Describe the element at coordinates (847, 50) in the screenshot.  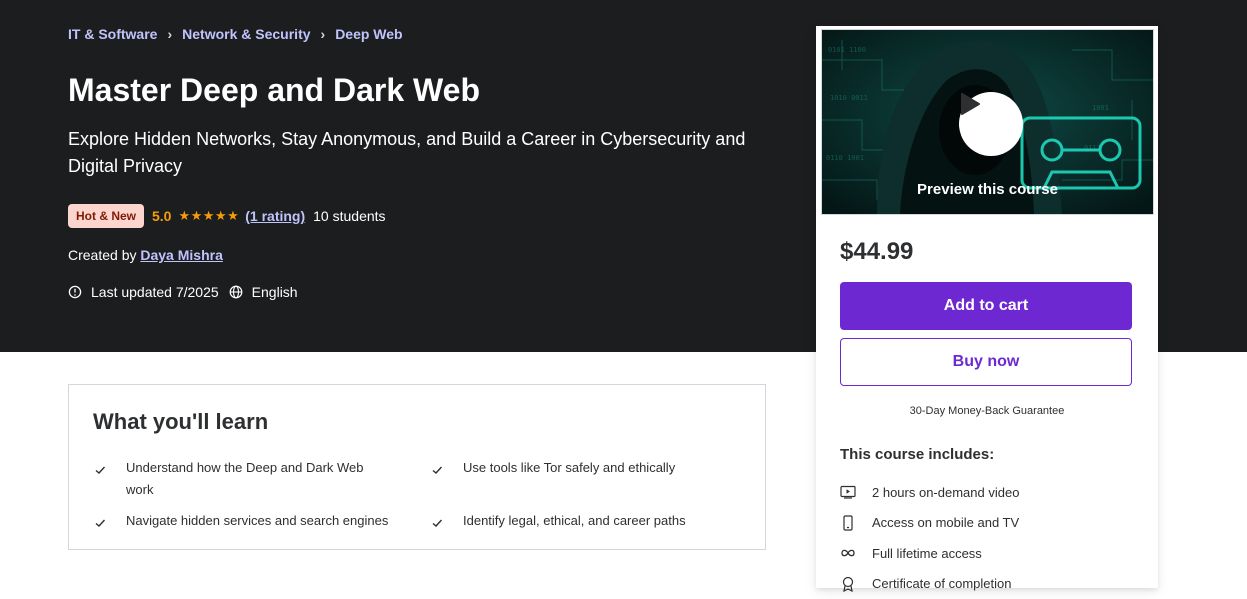
I see `svg-text: 0101 1100` at that location.